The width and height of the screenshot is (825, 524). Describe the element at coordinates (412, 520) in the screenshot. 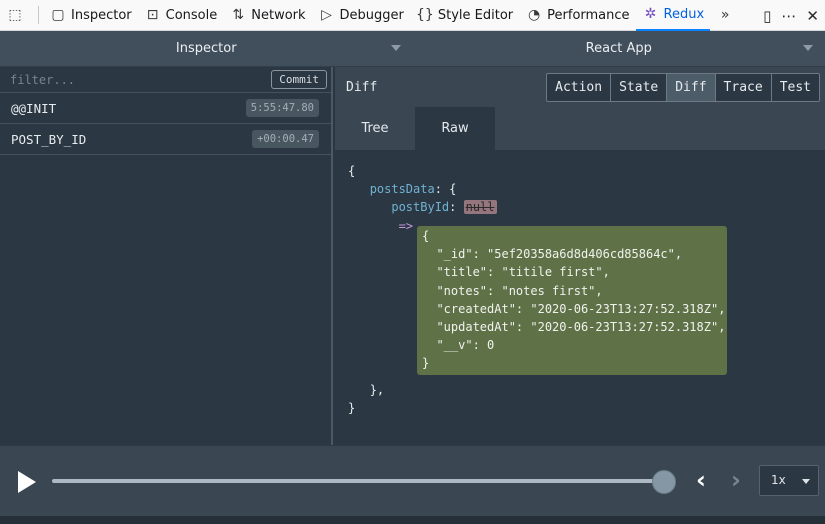

I see `footer-strip` at that location.